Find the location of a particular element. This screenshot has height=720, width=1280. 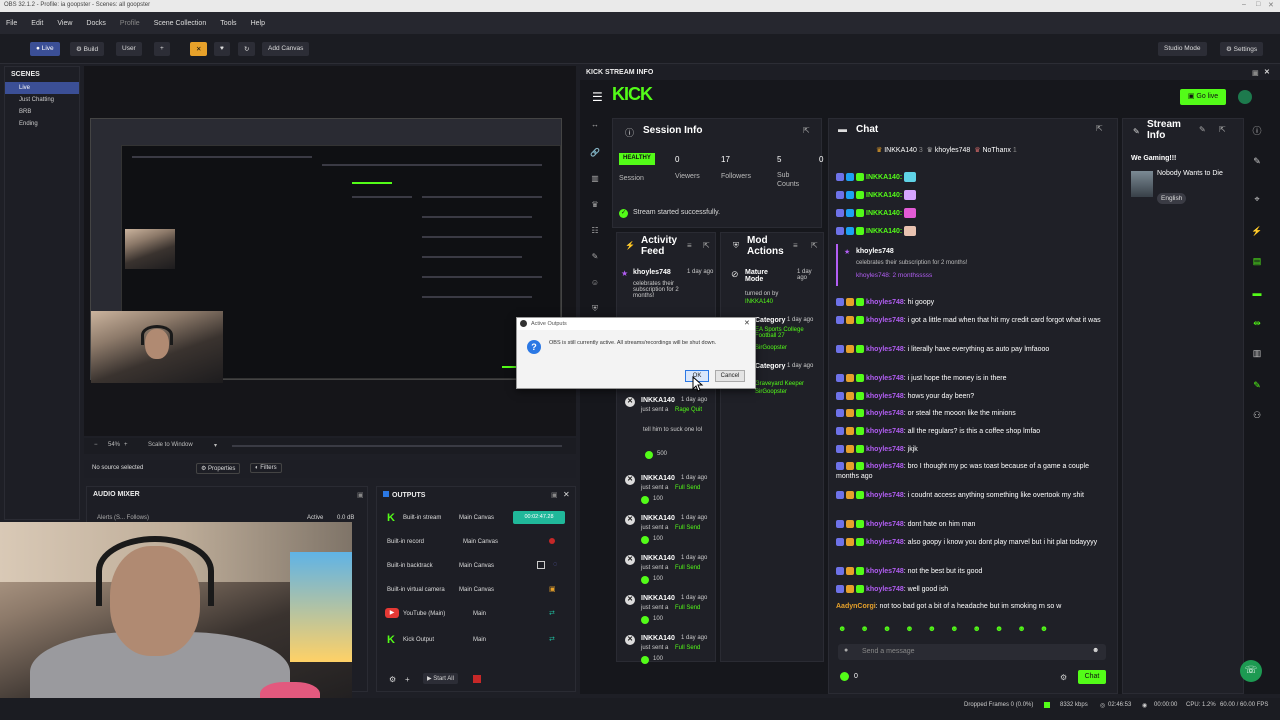

chart-icon: ▥ is located at coordinates (595, 181).